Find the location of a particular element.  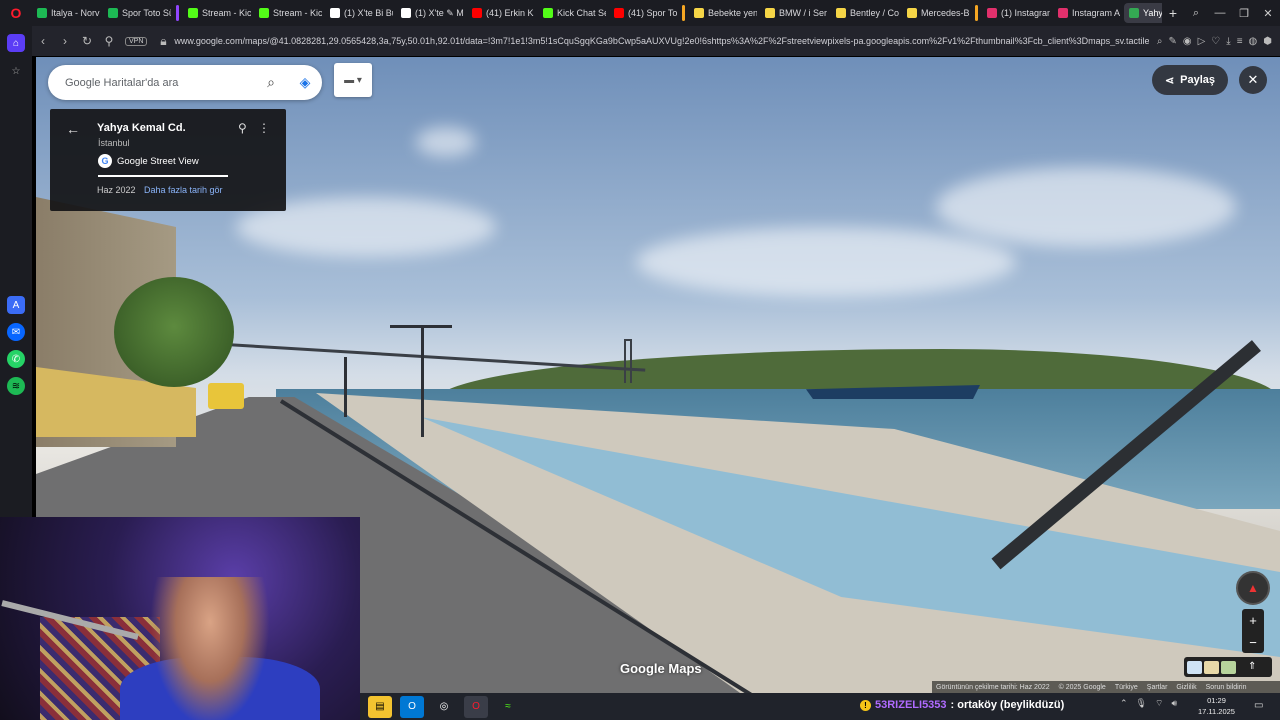

forward-button: › is located at coordinates (65, 41).